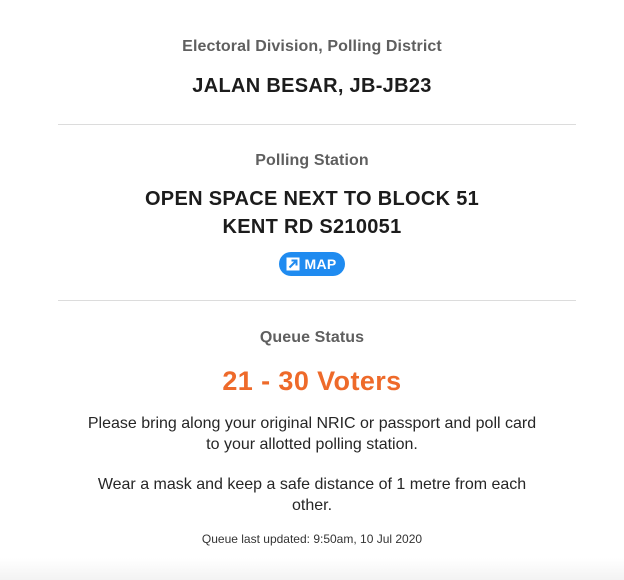 This screenshot has width=624, height=580. I want to click on queue-count: 21 - 30 Voters, so click(312, 381).